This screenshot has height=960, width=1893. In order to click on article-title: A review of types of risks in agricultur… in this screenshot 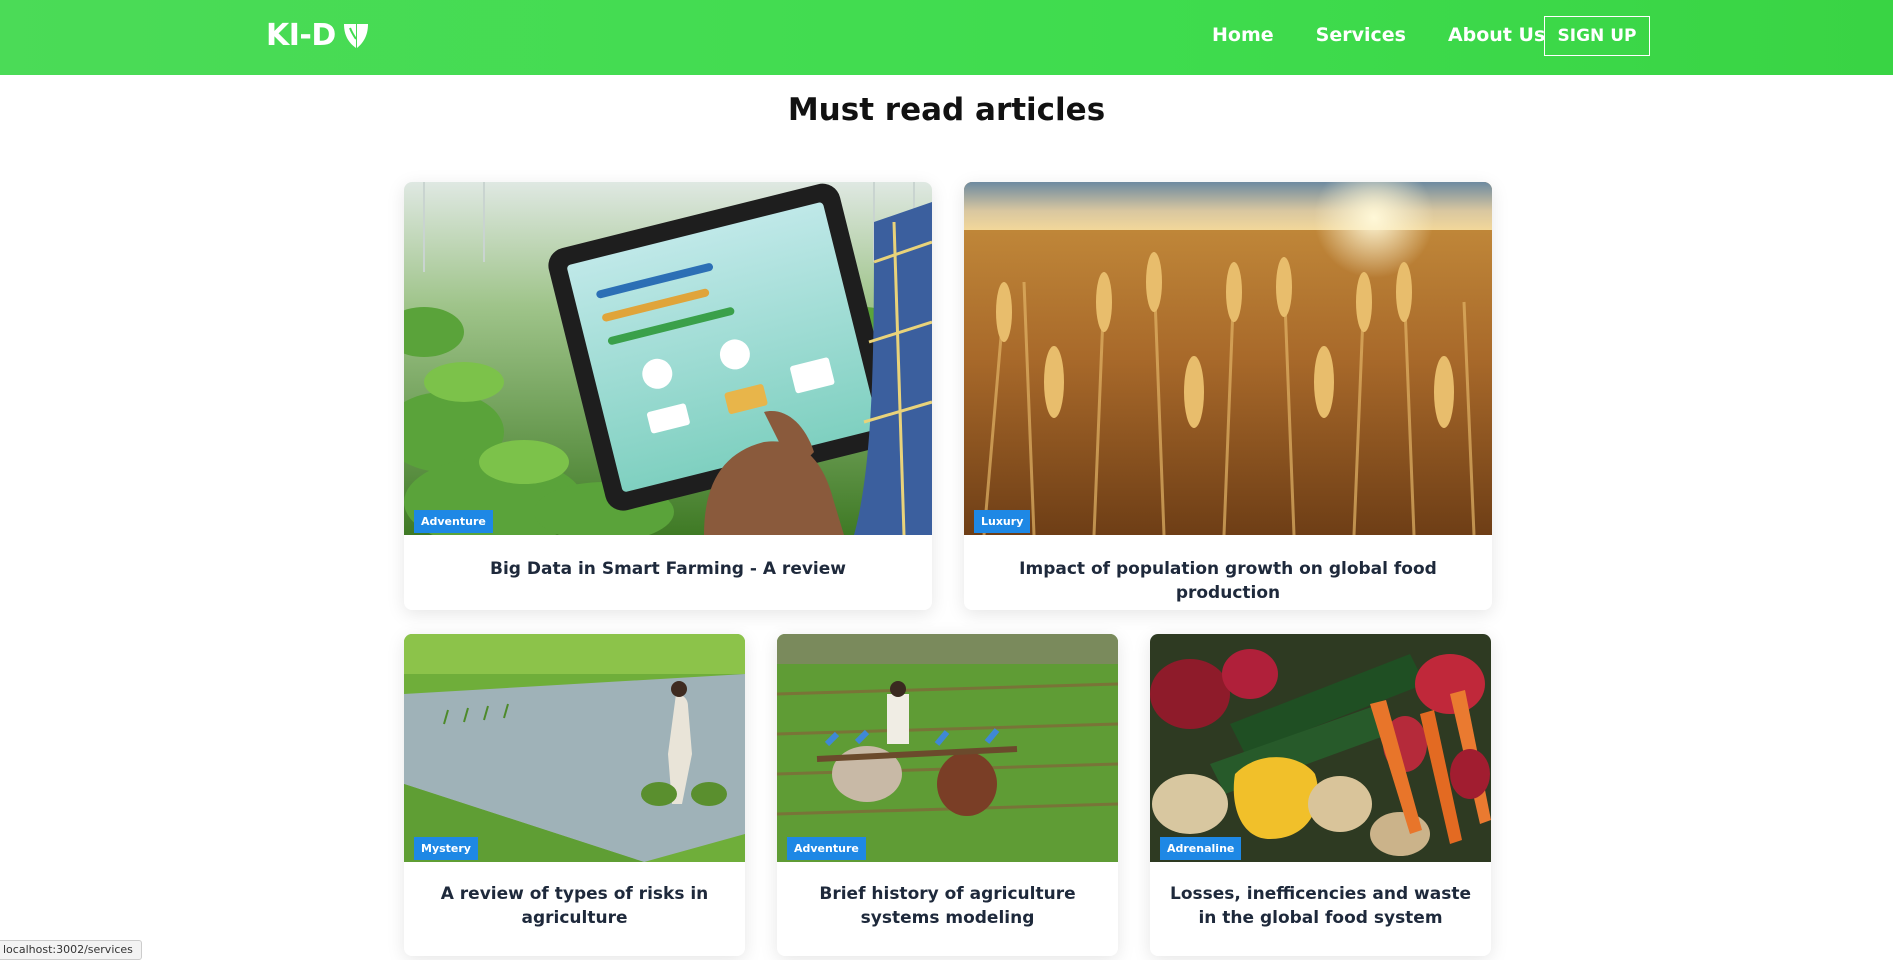, I will do `click(574, 906)`.